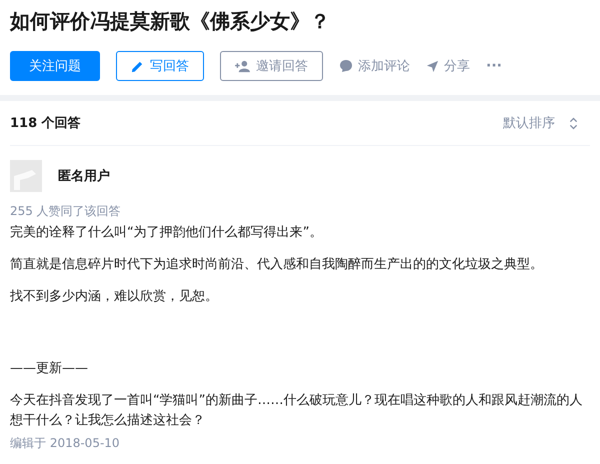 Image resolution: width=600 pixels, height=464 pixels. I want to click on speech-bubble-icon, so click(346, 66).